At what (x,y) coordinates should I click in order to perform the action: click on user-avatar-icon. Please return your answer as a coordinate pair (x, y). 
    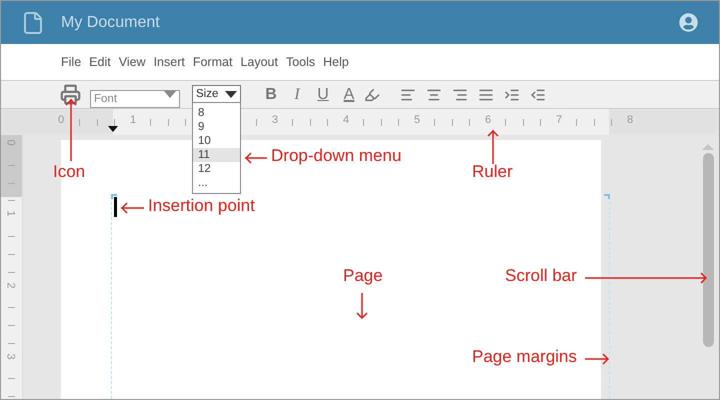
    Looking at the image, I should click on (688, 22).